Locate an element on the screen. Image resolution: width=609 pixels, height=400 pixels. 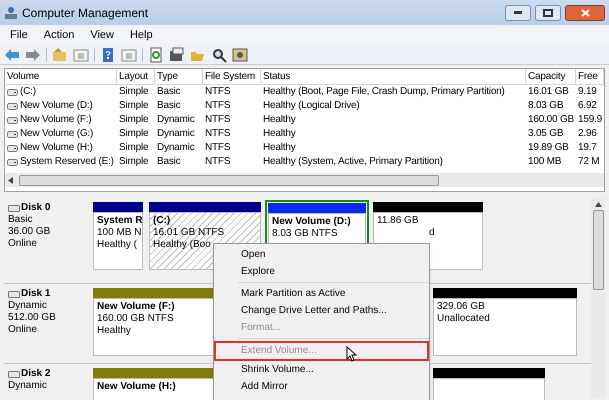
back-arrow-icon is located at coordinates (12, 54).